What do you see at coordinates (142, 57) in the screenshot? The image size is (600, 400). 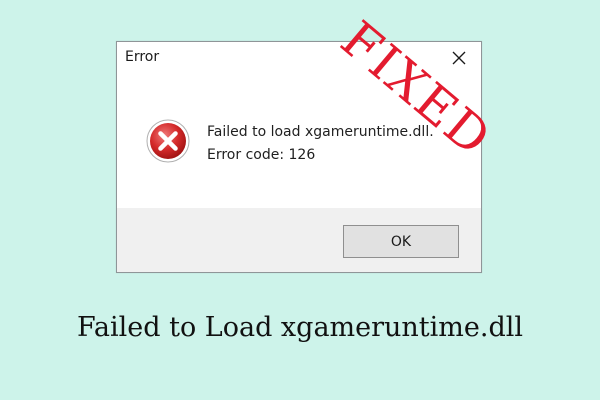 I see `dialog-title: Error` at bounding box center [142, 57].